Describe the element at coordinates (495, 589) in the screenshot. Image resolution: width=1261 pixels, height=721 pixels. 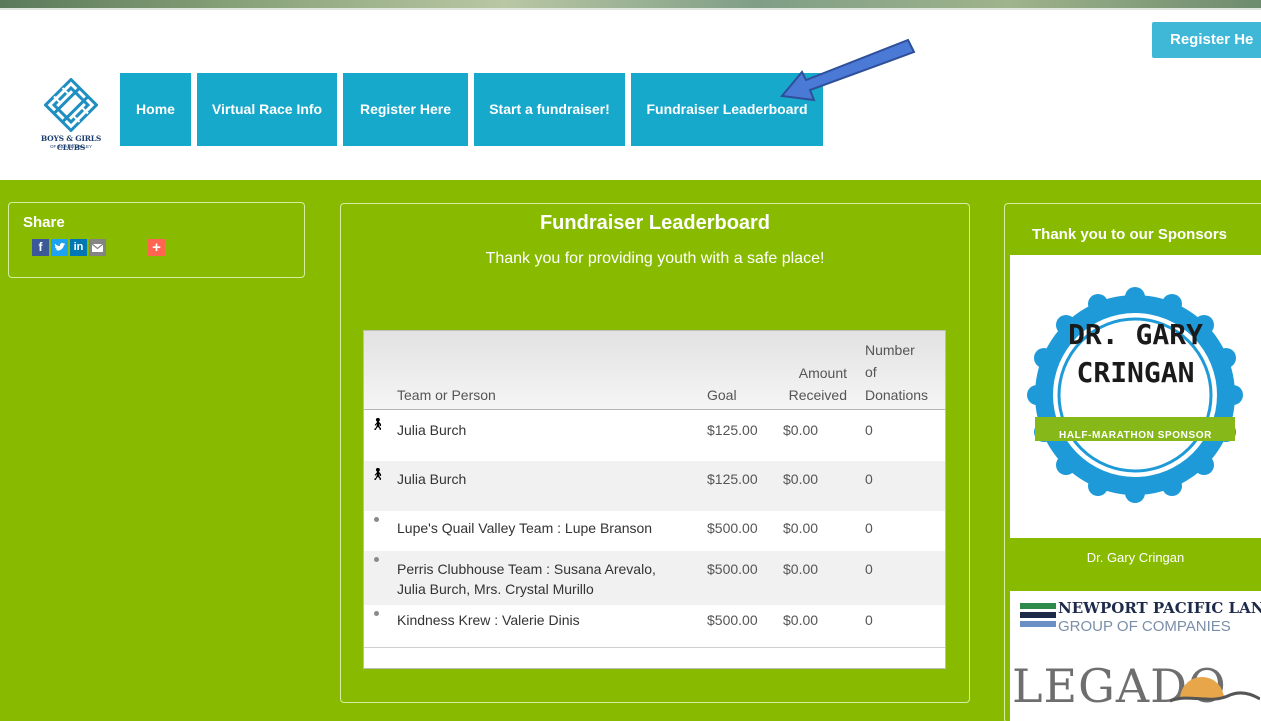
I see `row-name-continued: Julia Burch, Mrs. Crystal Murillo` at that location.